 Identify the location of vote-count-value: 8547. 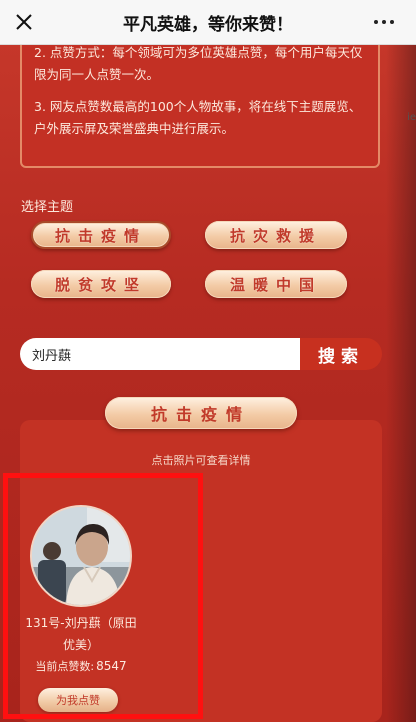
(111, 666).